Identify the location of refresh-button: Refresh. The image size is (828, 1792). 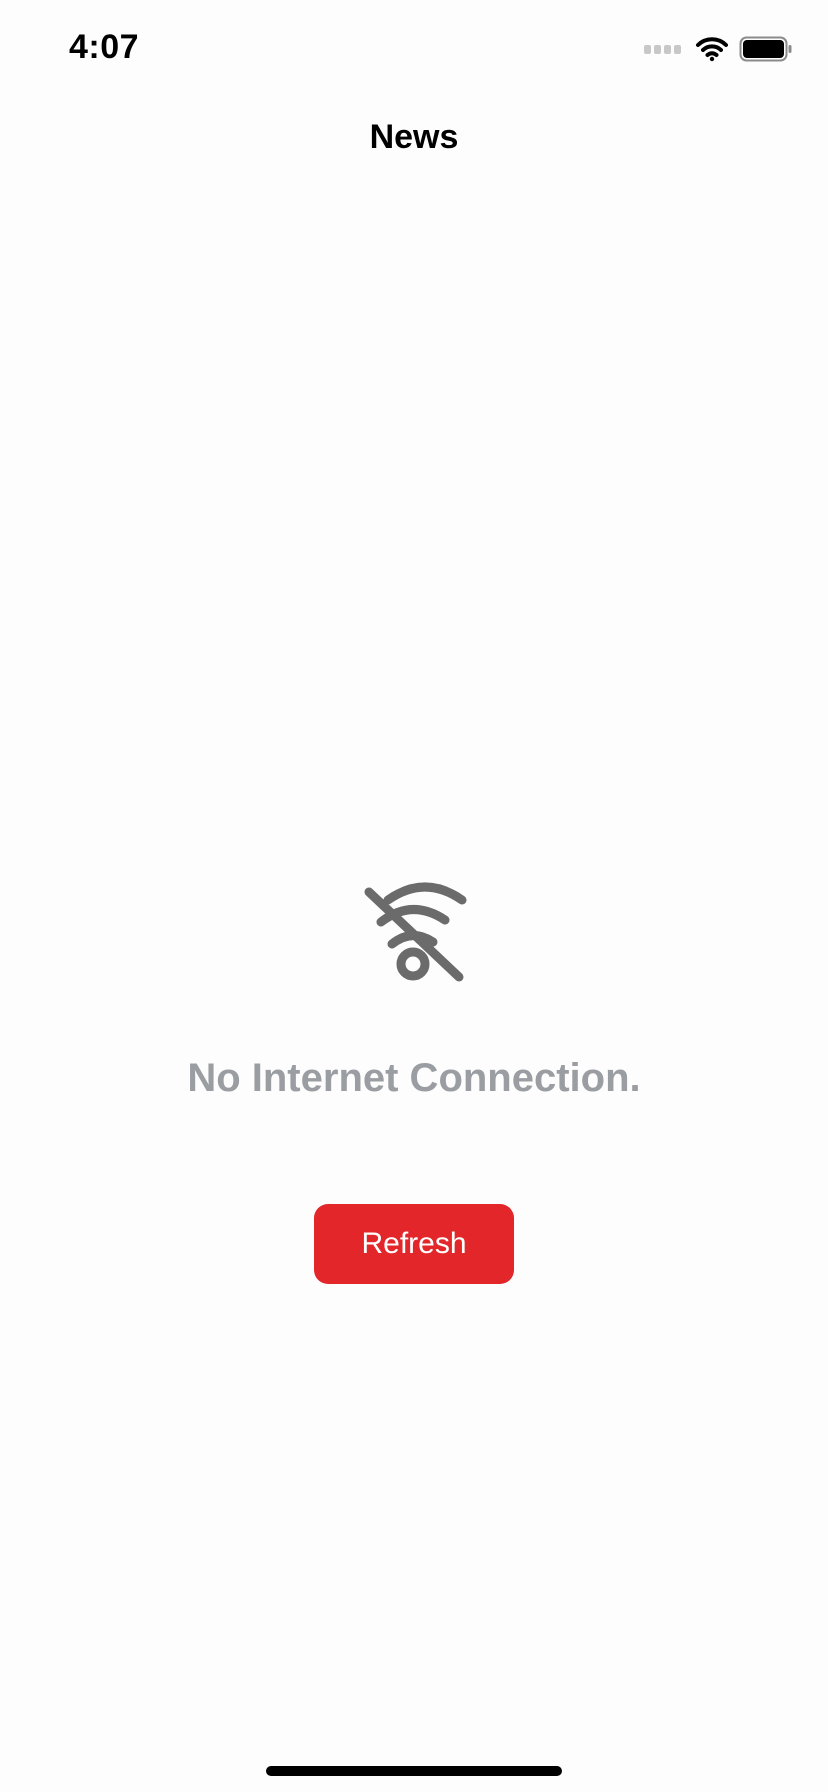
(414, 1244).